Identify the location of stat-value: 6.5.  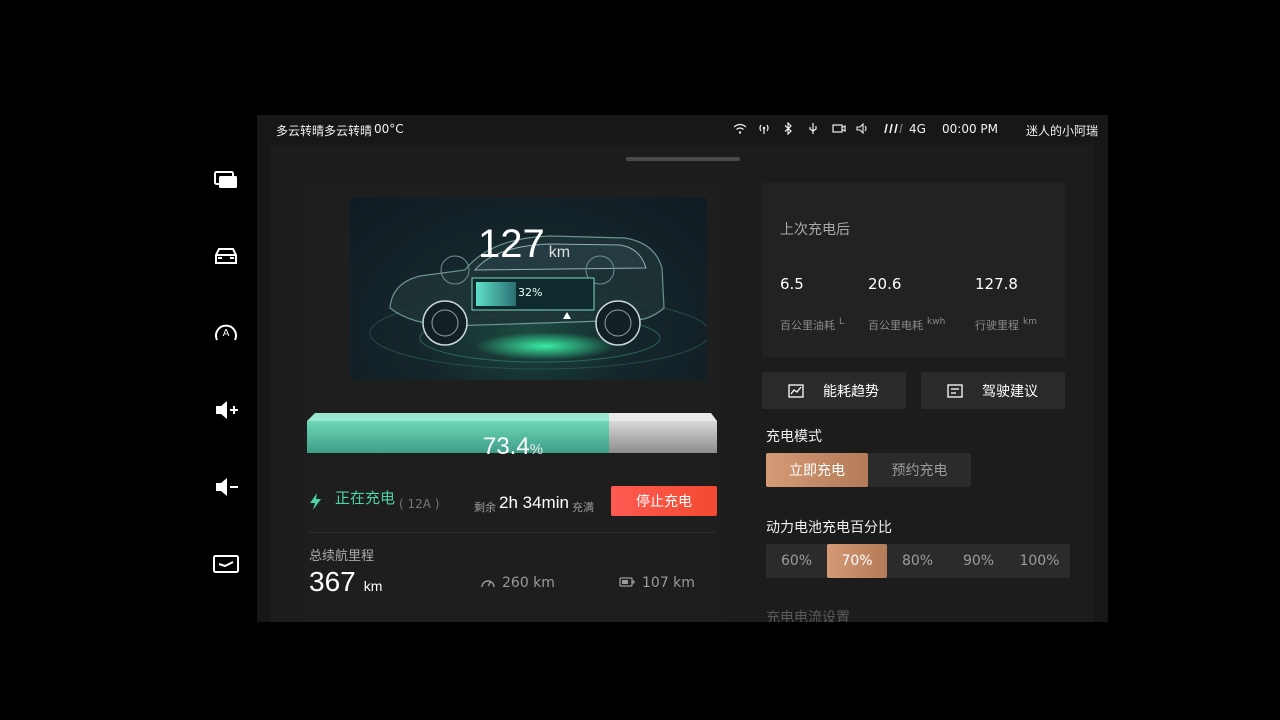
(792, 284).